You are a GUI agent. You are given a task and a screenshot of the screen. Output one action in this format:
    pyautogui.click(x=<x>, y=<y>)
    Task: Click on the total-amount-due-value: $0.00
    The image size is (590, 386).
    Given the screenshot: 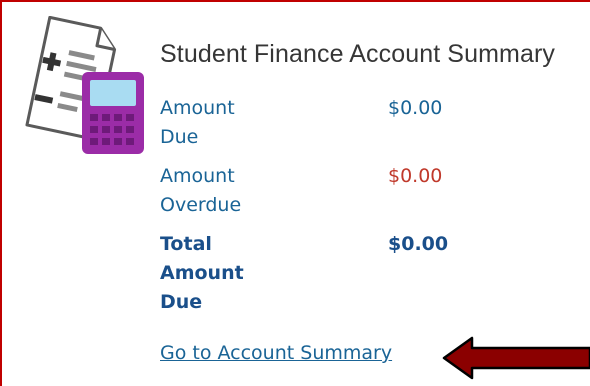 What is the action you would take?
    pyautogui.click(x=418, y=244)
    